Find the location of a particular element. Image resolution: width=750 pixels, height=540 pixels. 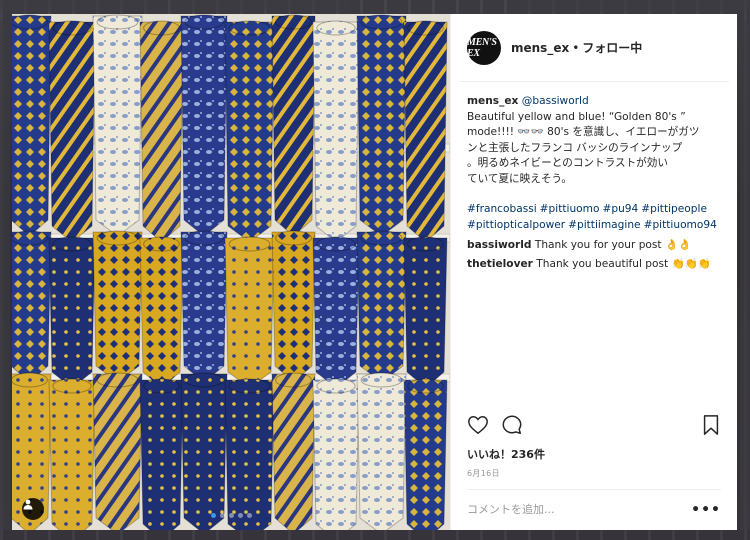

caption-line: mode!!!! 👓👓 80's を意識し、イエローがガツ is located at coordinates (583, 132).